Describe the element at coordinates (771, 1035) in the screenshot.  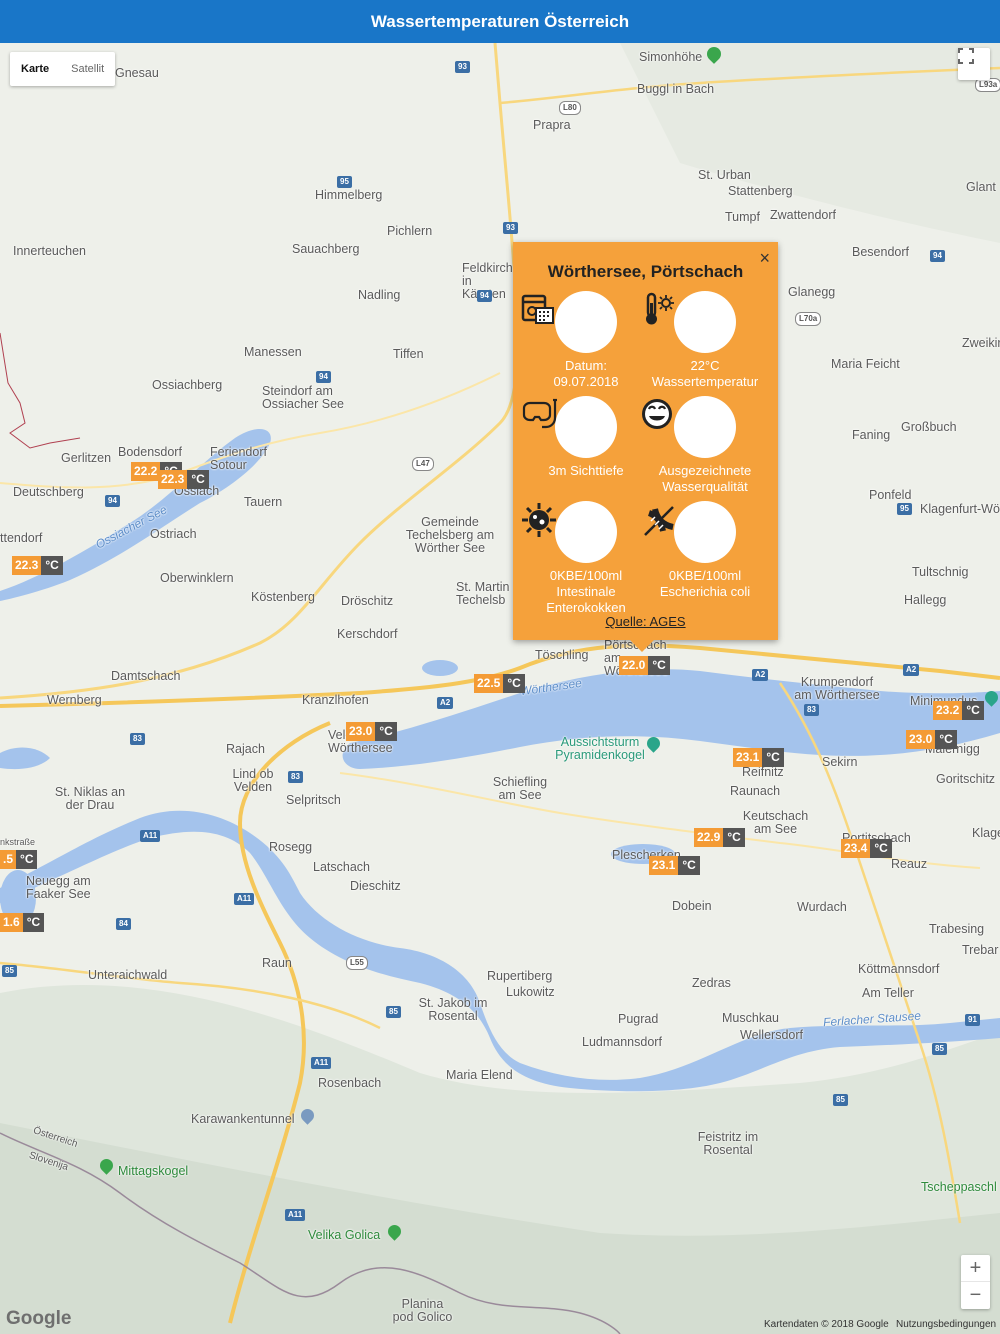
I see `place-label: Wellersdorf` at that location.